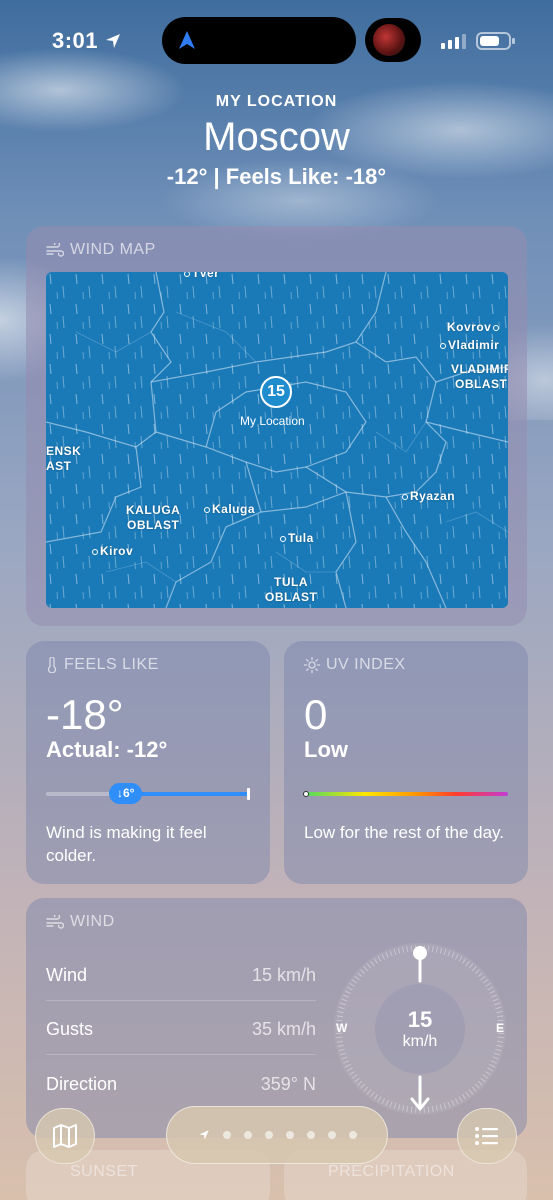  I want to click on actual-temperature: Actual: -12°, so click(107, 749).